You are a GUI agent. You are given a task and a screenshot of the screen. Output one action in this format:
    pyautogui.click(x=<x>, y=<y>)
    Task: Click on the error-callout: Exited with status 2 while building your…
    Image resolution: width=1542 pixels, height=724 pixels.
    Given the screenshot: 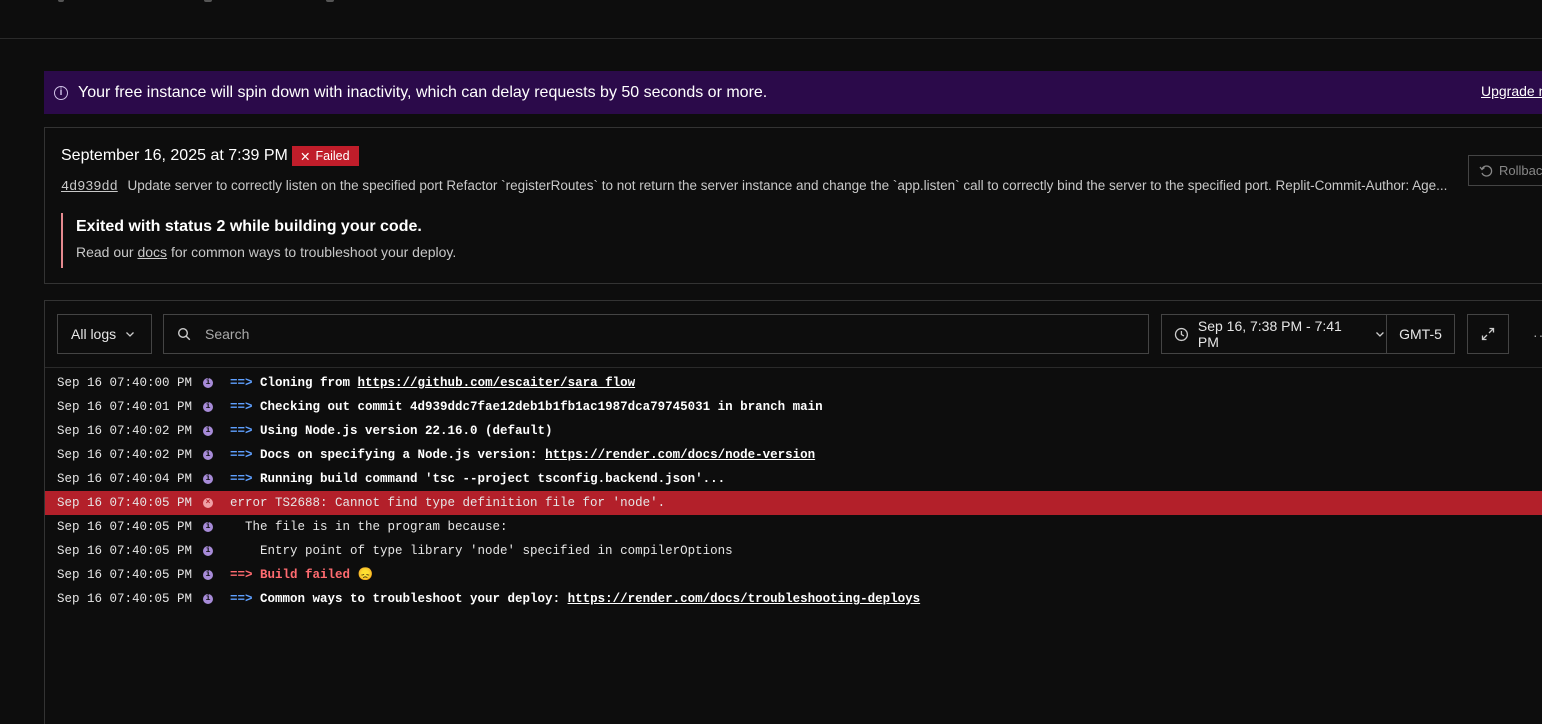 What is the action you would take?
    pyautogui.click(x=258, y=240)
    